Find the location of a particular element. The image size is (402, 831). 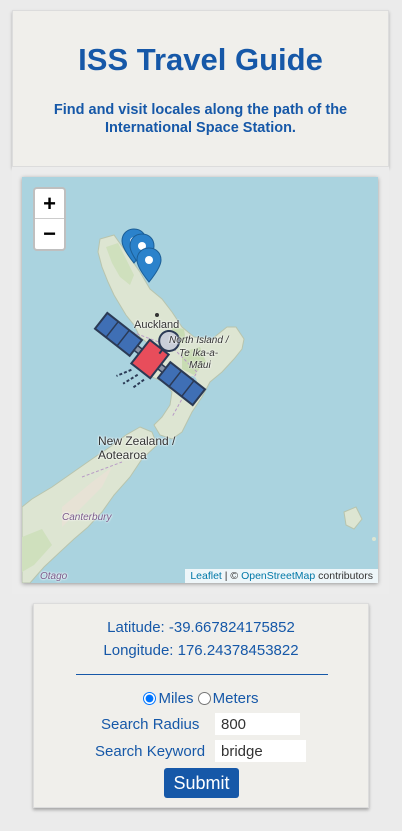

osm-link: OpenStreetMap is located at coordinates (278, 576).